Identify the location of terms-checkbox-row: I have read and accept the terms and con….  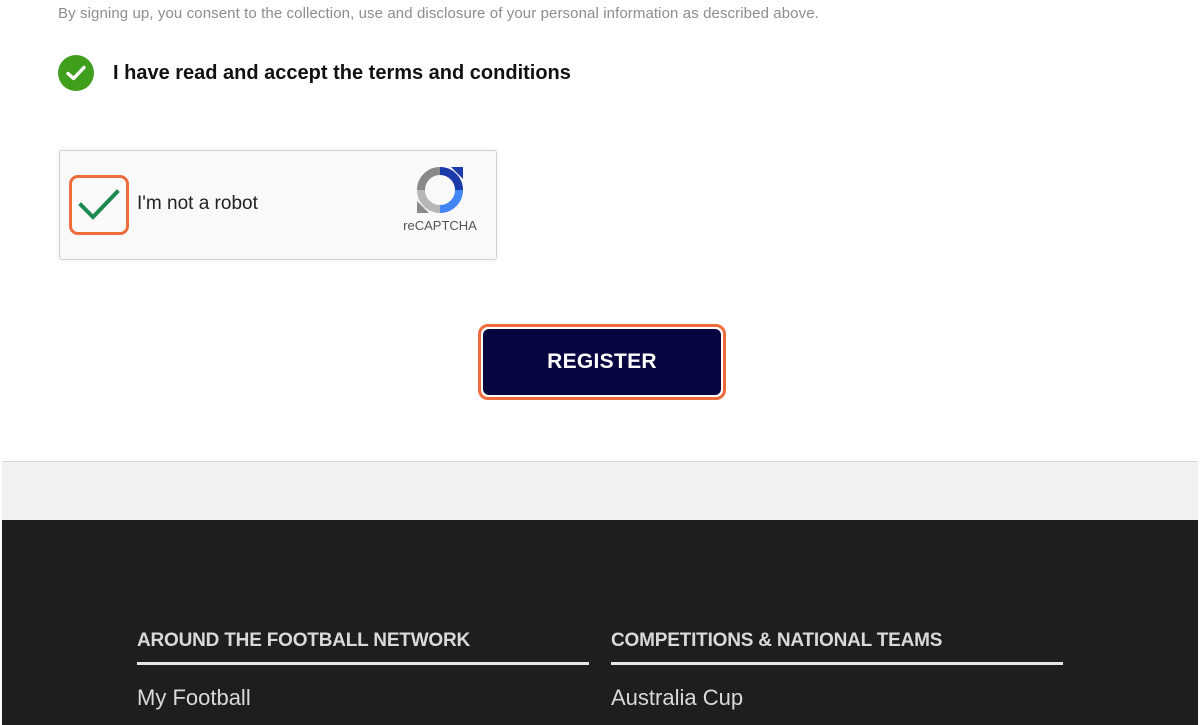
(314, 73).